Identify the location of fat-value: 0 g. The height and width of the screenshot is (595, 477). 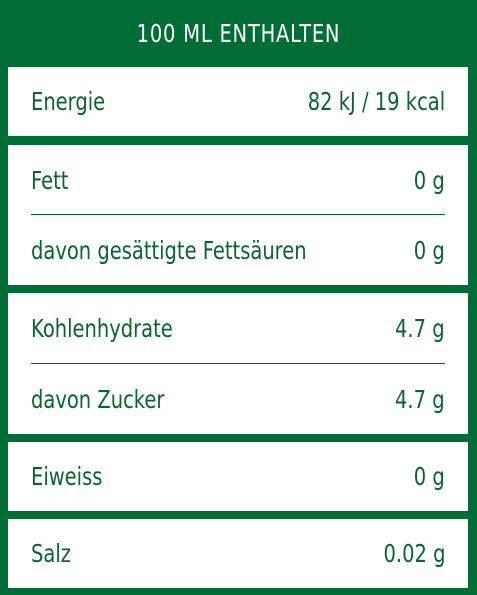
(429, 180).